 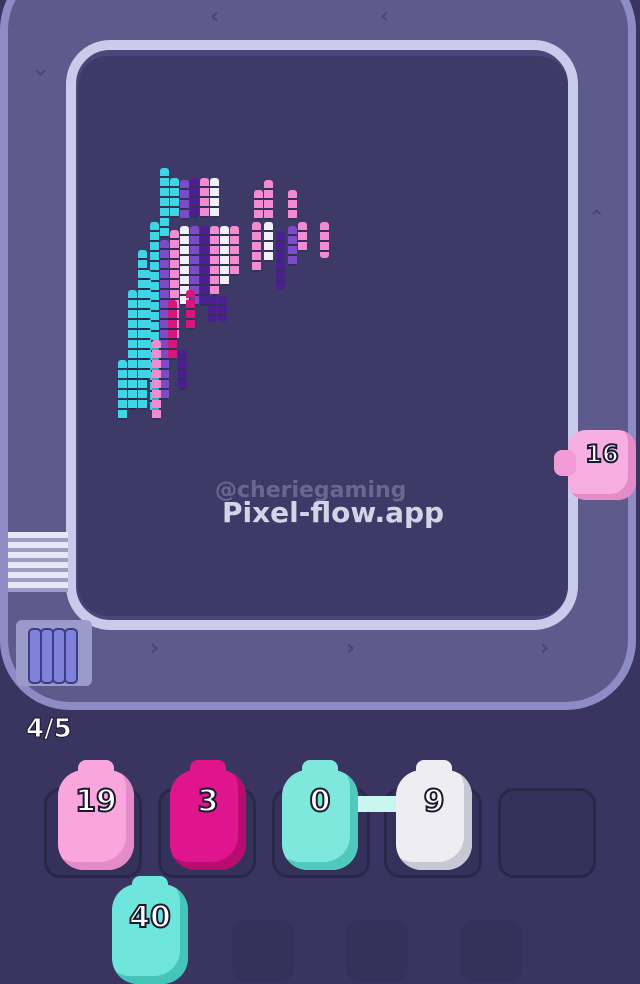 What do you see at coordinates (71, 656) in the screenshot?
I see `spool-icon` at bounding box center [71, 656].